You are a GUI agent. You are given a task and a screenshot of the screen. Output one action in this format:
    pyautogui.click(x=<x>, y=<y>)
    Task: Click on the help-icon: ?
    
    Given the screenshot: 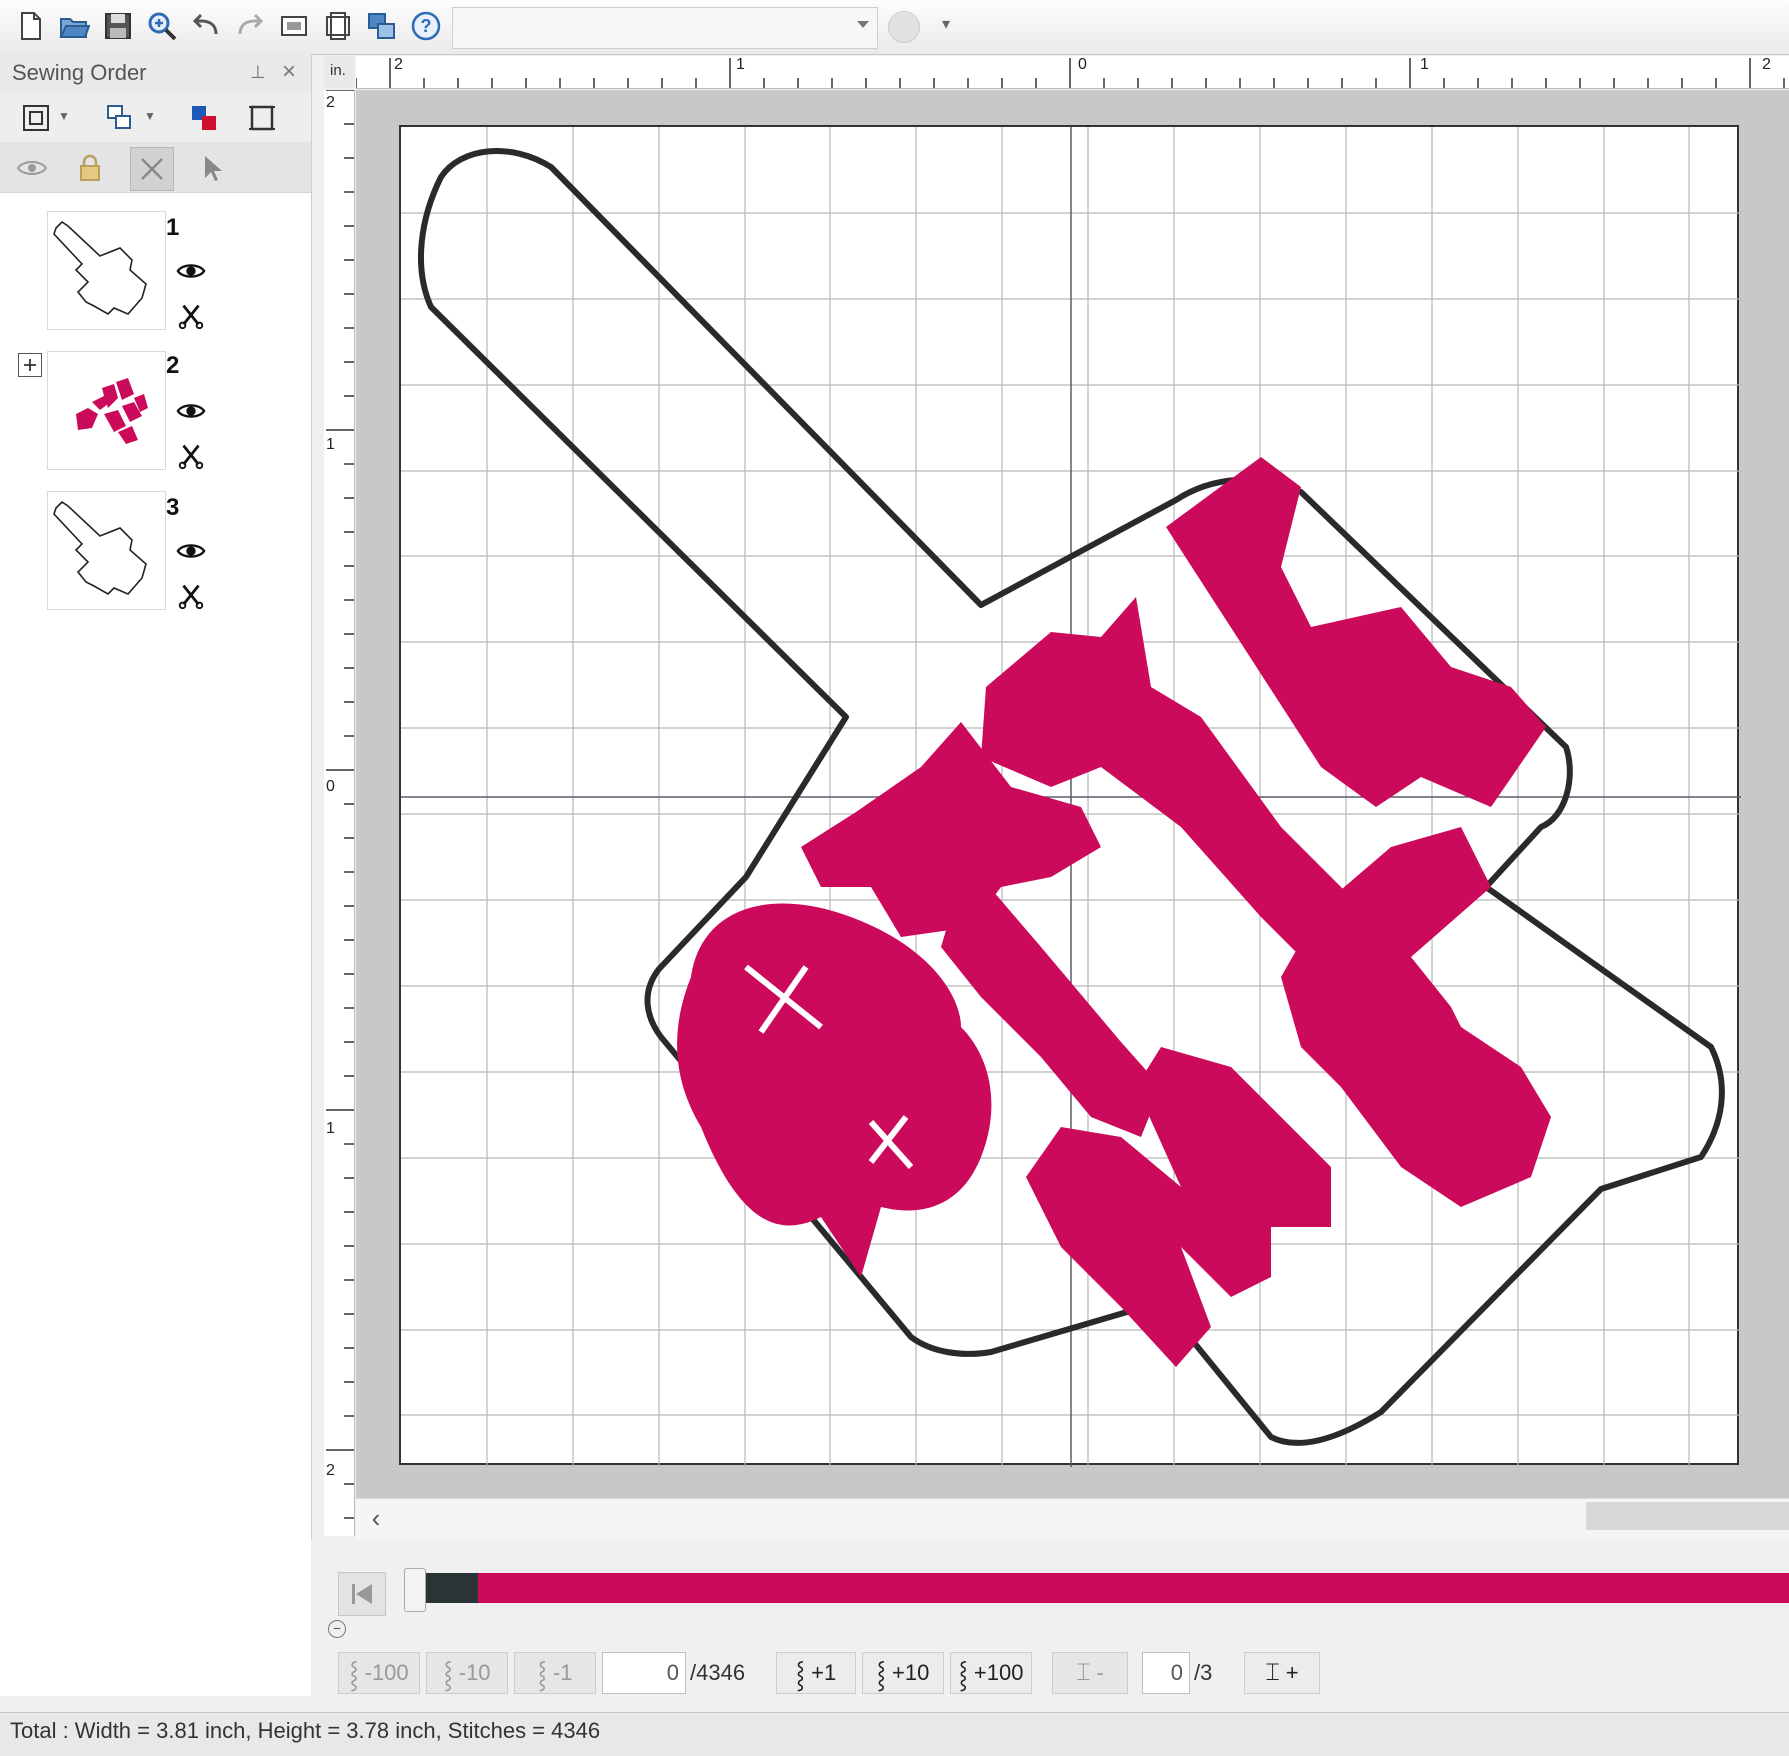 What is the action you would take?
    pyautogui.click(x=426, y=26)
    